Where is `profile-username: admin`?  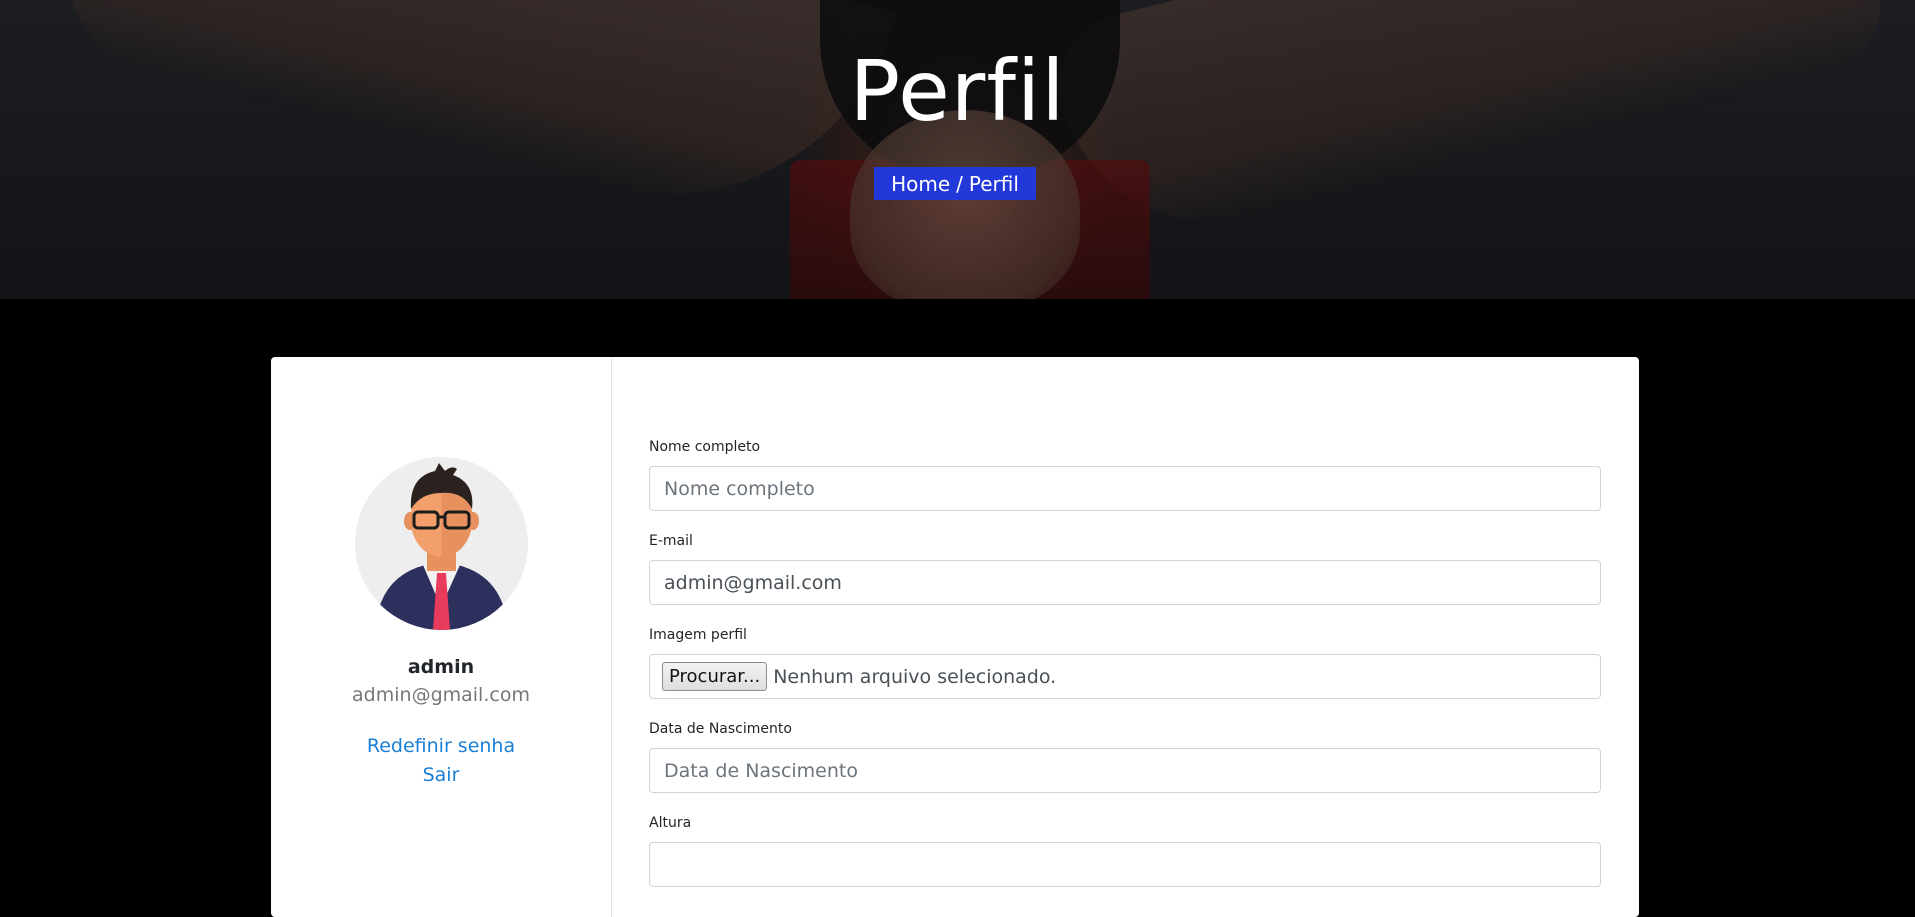 profile-username: admin is located at coordinates (441, 667).